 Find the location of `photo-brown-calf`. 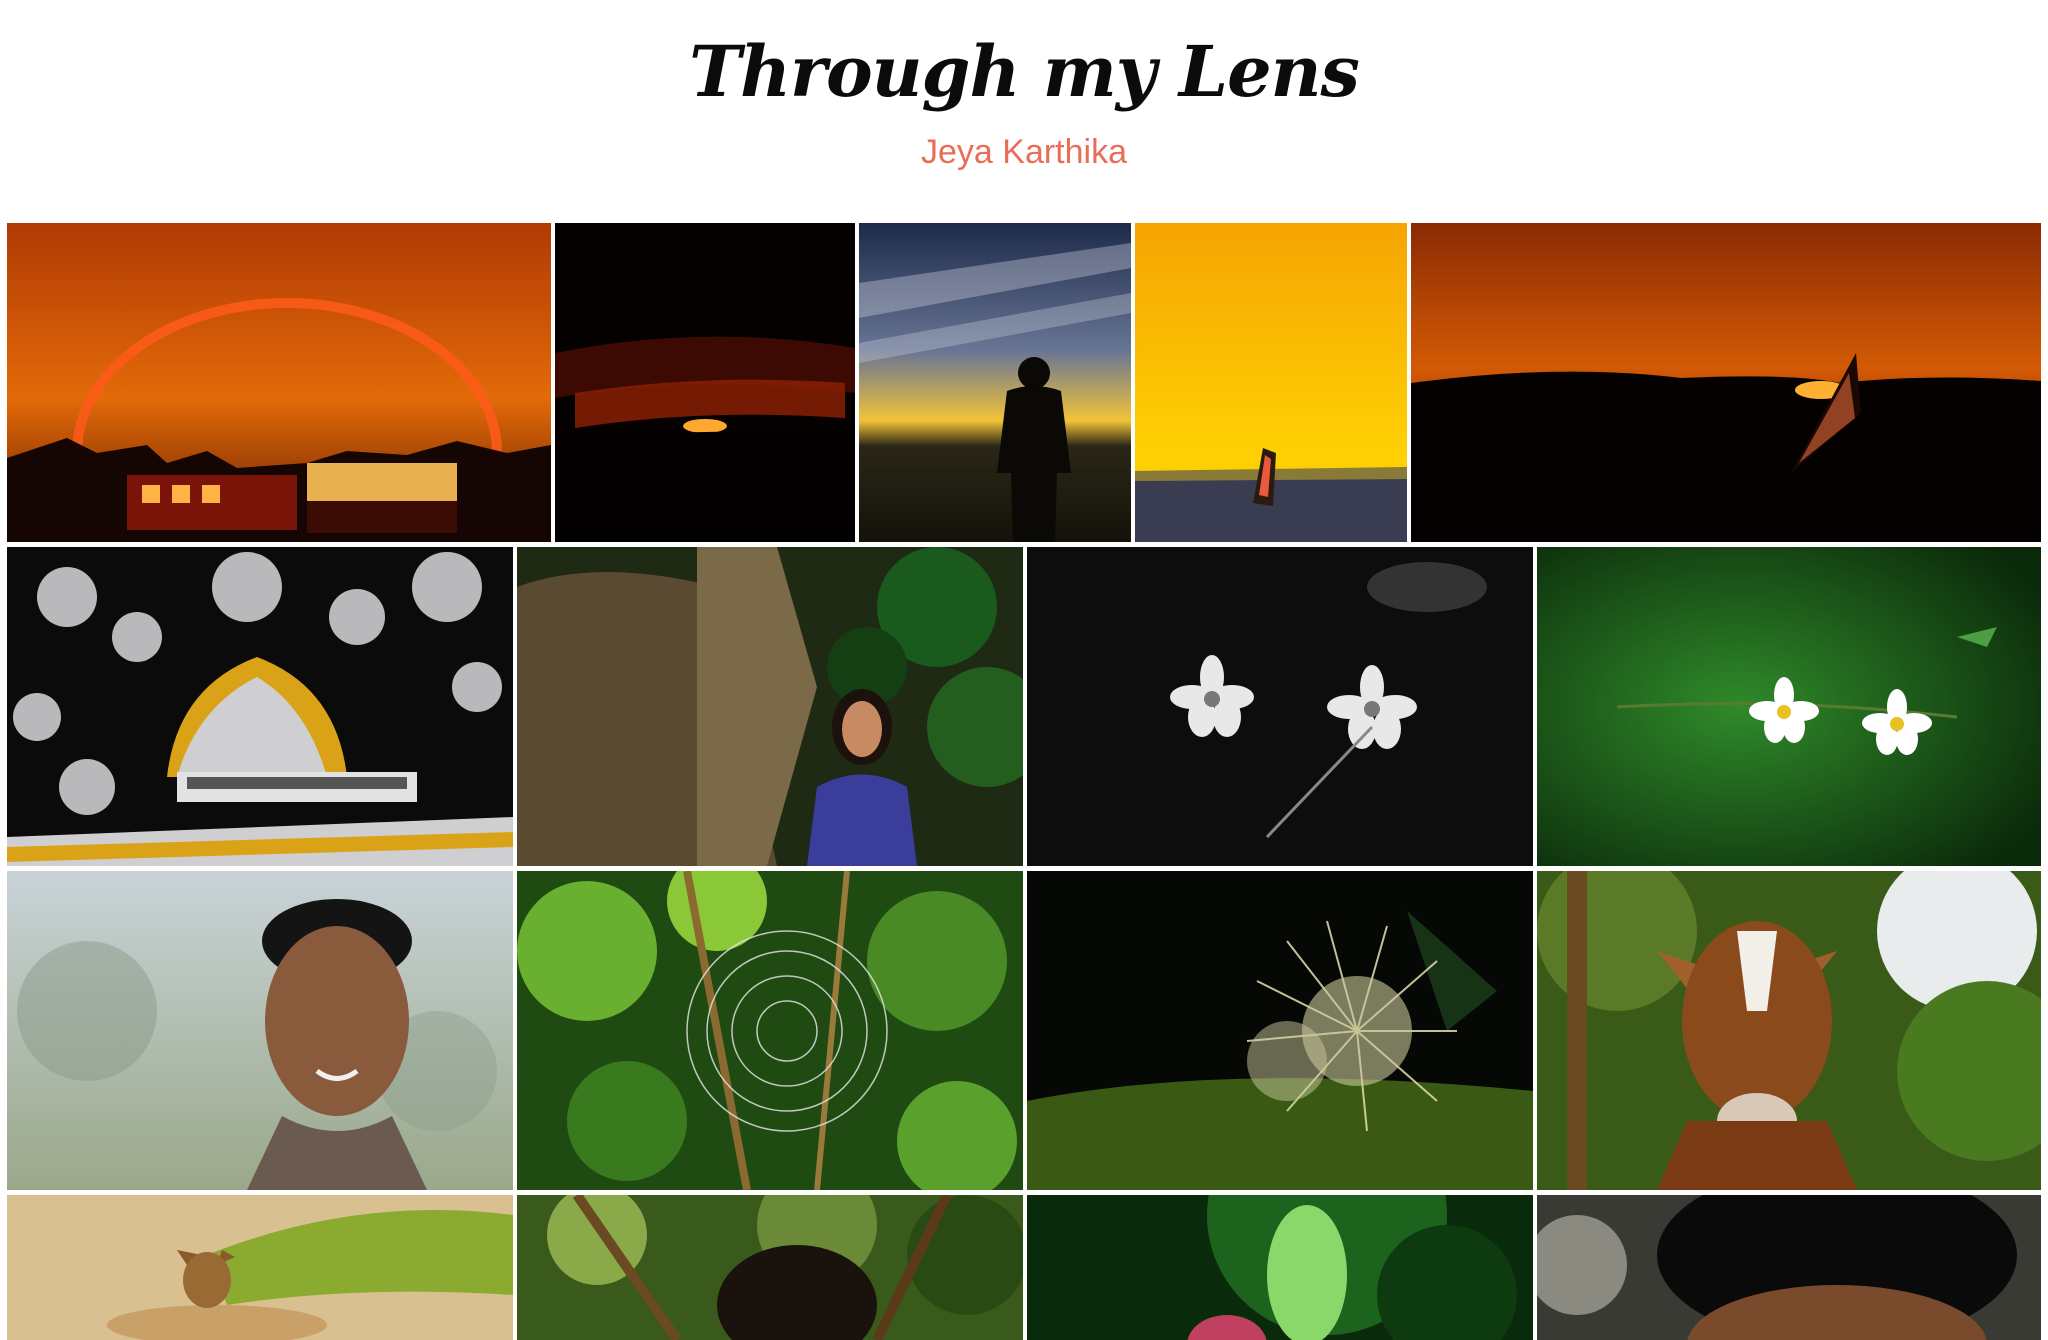

photo-brown-calf is located at coordinates (1789, 1030).